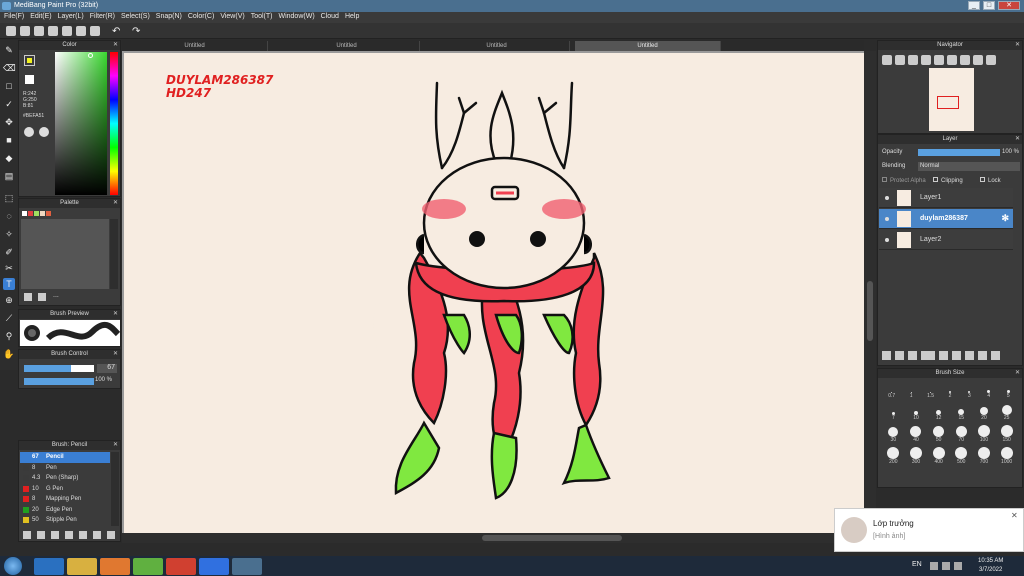  I want to click on brush-list-scrollbar, so click(115, 489).